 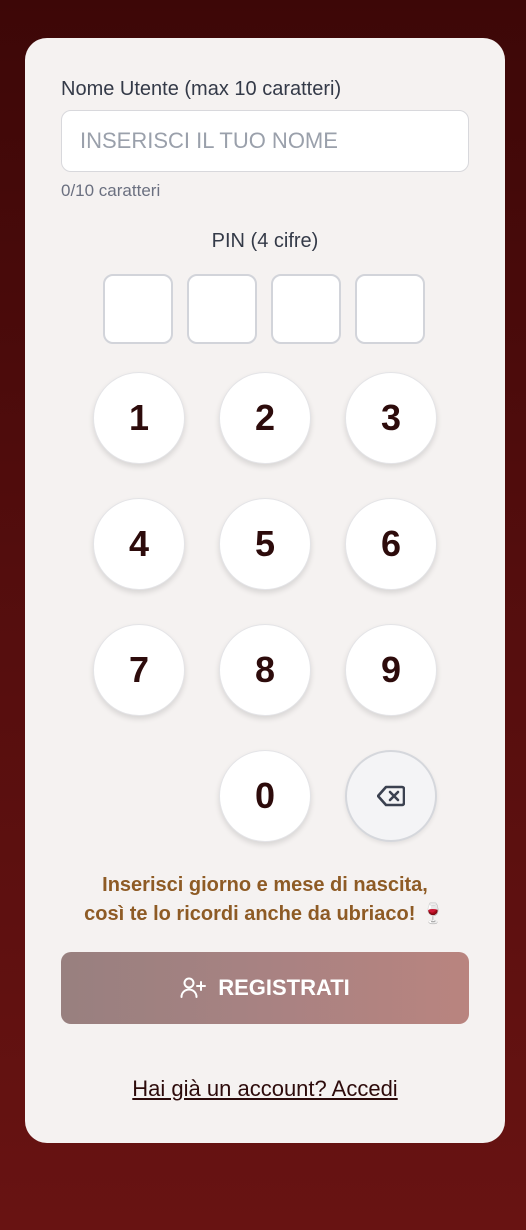 What do you see at coordinates (265, 670) in the screenshot?
I see `keypad-key-8: 8` at bounding box center [265, 670].